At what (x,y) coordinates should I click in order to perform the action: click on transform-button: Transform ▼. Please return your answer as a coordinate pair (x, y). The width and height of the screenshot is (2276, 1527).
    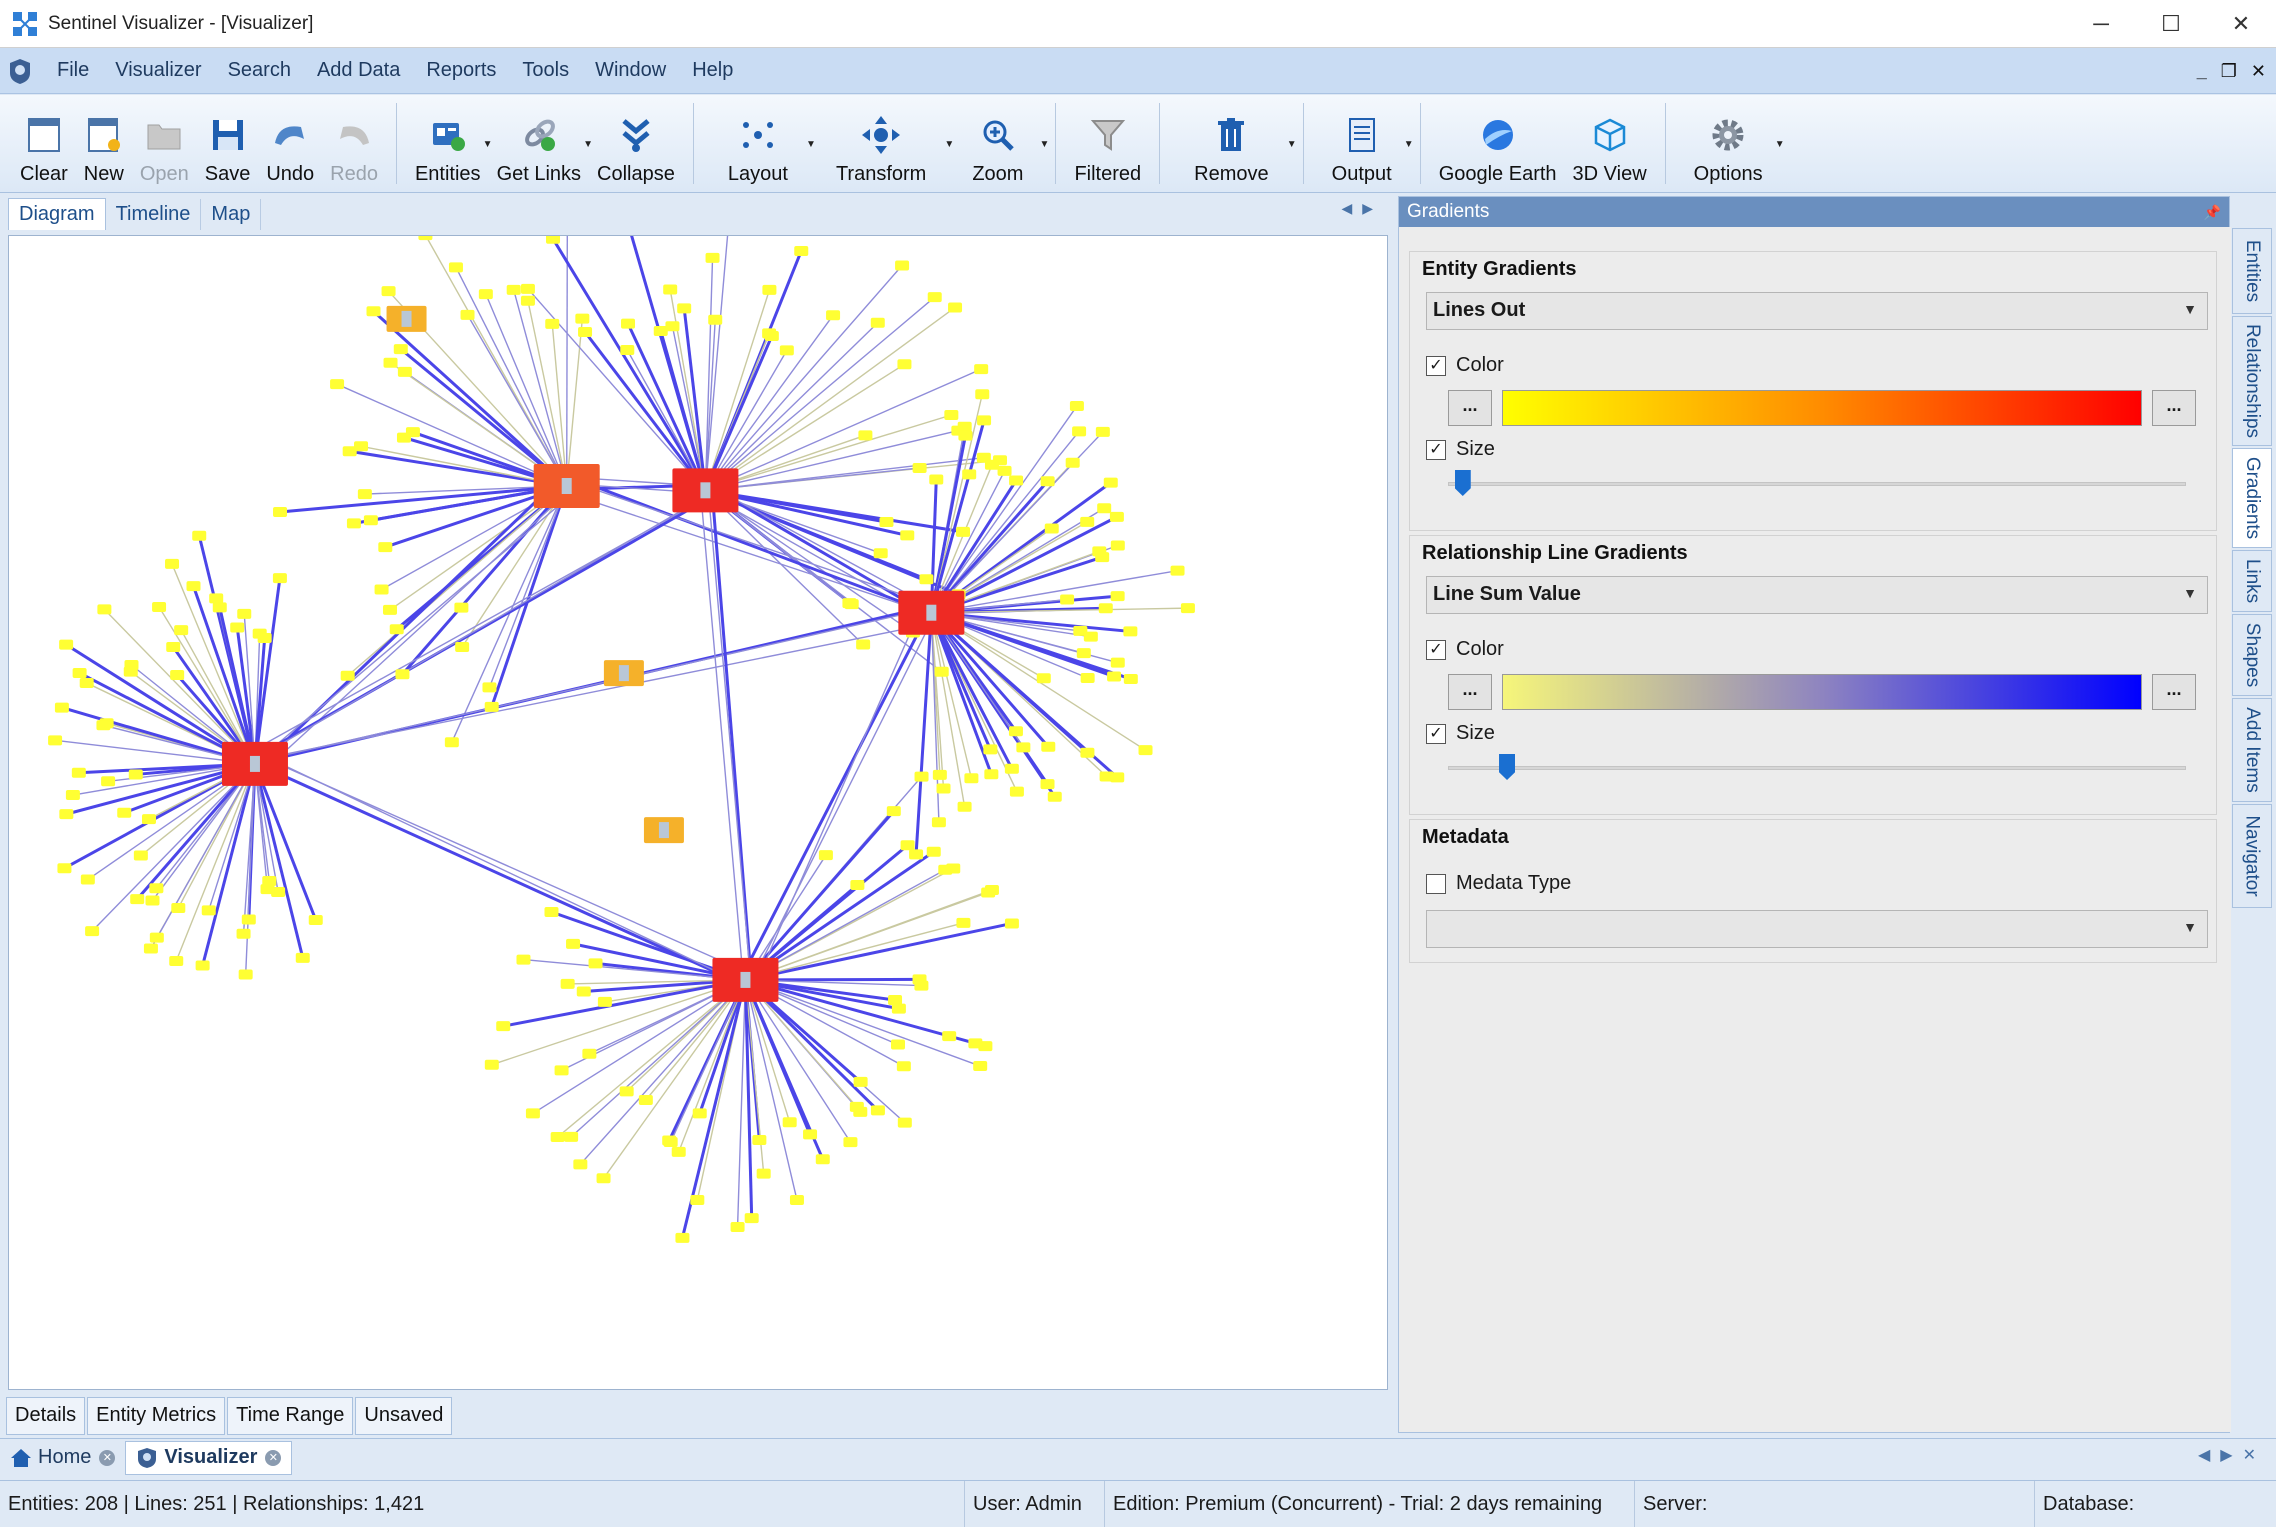
    Looking at the image, I should click on (883, 143).